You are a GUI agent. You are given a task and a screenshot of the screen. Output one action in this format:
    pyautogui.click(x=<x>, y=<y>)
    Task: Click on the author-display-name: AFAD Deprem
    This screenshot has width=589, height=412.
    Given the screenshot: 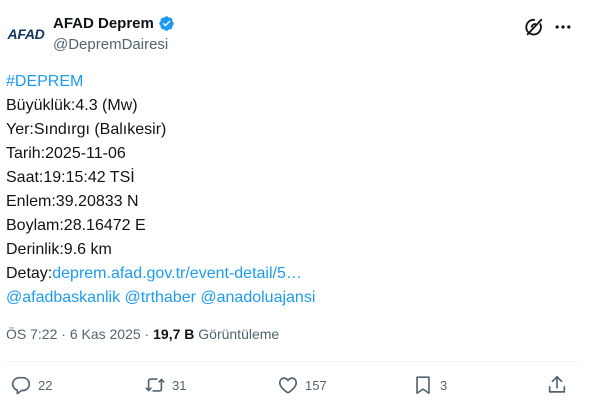 What is the action you would take?
    pyautogui.click(x=103, y=23)
    